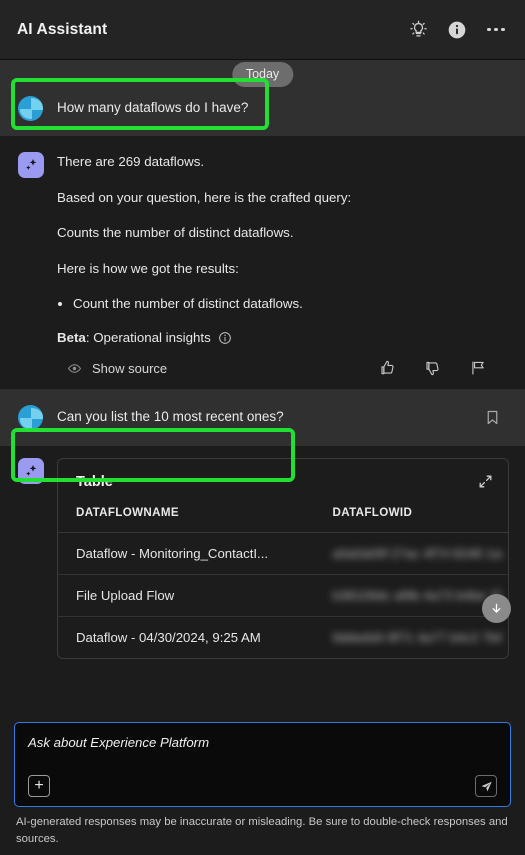 The height and width of the screenshot is (855, 525). What do you see at coordinates (94, 481) in the screenshot?
I see `table-title: Table` at bounding box center [94, 481].